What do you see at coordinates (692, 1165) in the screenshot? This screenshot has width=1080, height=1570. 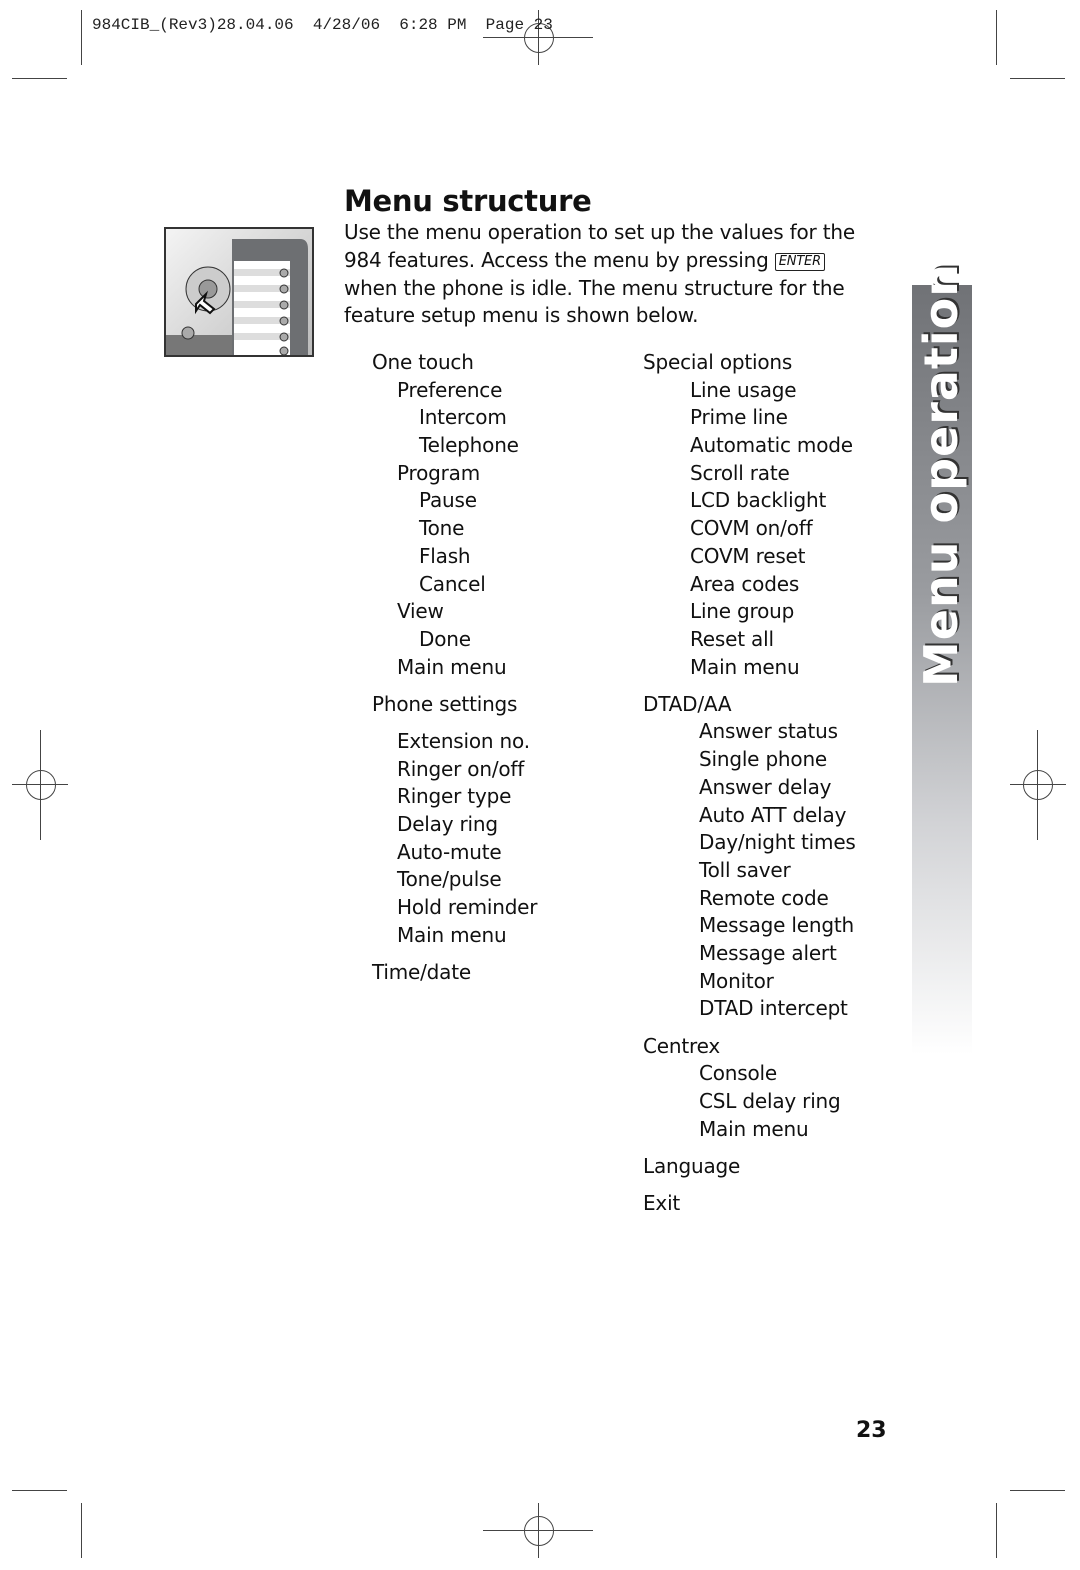 I see `menu-item: Language` at bounding box center [692, 1165].